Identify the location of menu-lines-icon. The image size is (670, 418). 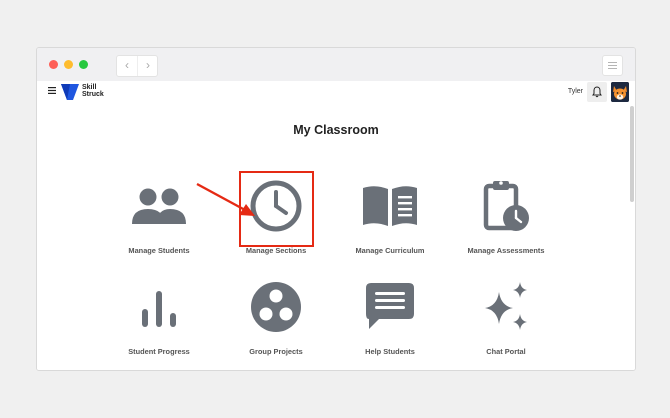
(612, 65).